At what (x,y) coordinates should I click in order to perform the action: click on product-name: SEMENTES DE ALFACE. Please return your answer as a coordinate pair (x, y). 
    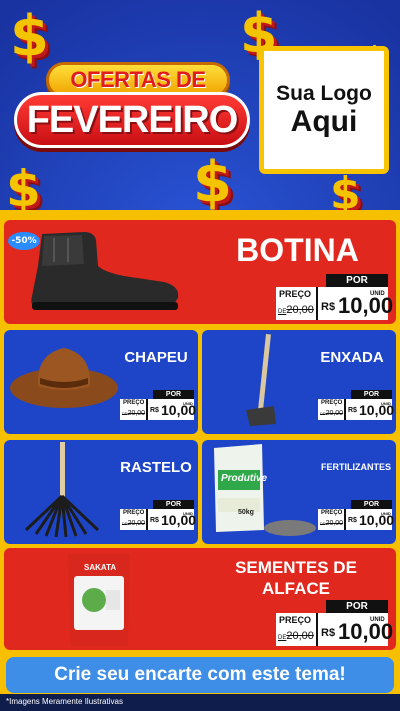
    Looking at the image, I should click on (296, 578).